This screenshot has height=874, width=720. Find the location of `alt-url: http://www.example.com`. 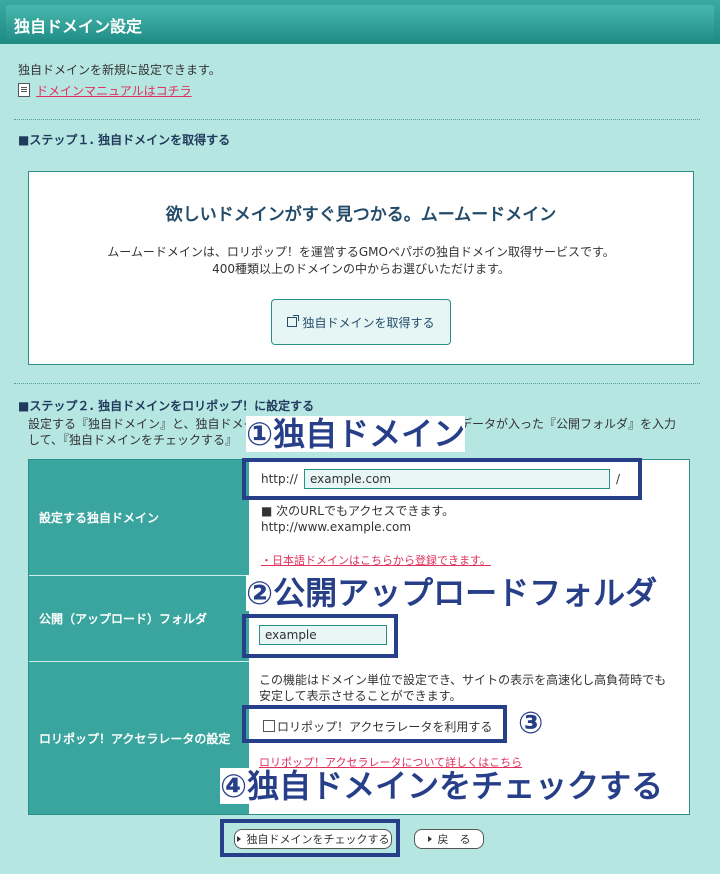

alt-url: http://www.example.com is located at coordinates (336, 527).